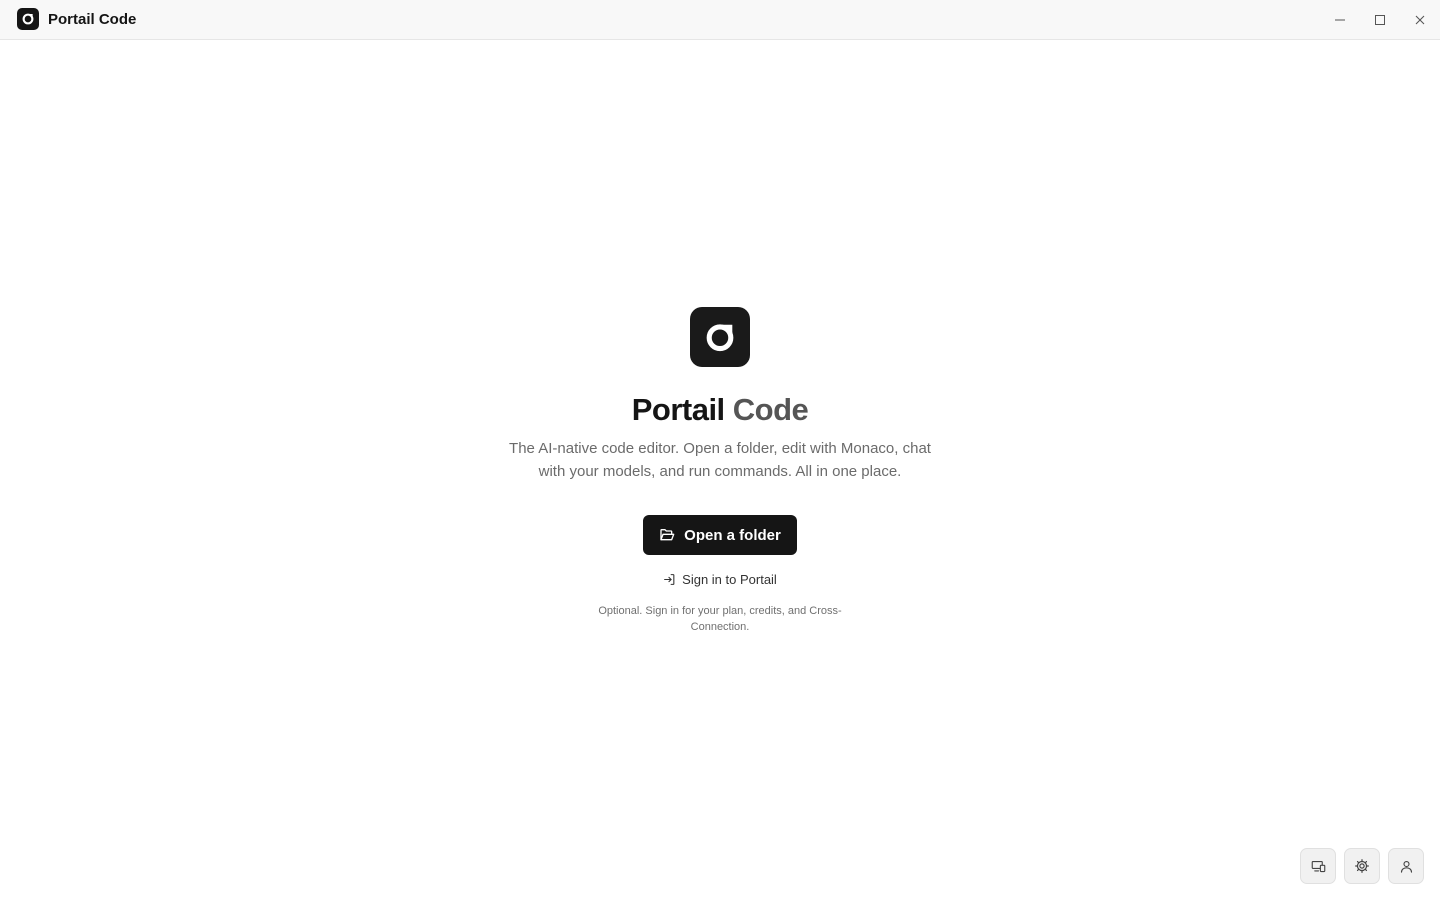  Describe the element at coordinates (732, 535) in the screenshot. I see `open-folder-label: Open a folder` at that location.